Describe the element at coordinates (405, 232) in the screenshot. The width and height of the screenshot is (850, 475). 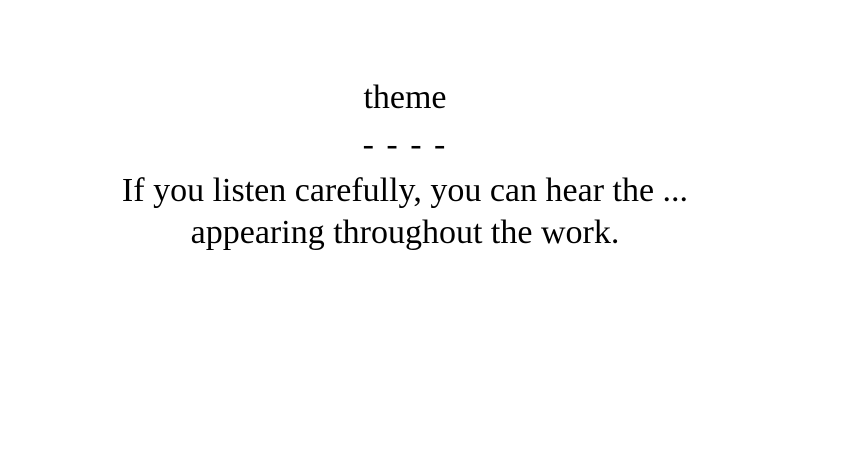
I see `definition-line-2: appearing throughout the work.` at that location.